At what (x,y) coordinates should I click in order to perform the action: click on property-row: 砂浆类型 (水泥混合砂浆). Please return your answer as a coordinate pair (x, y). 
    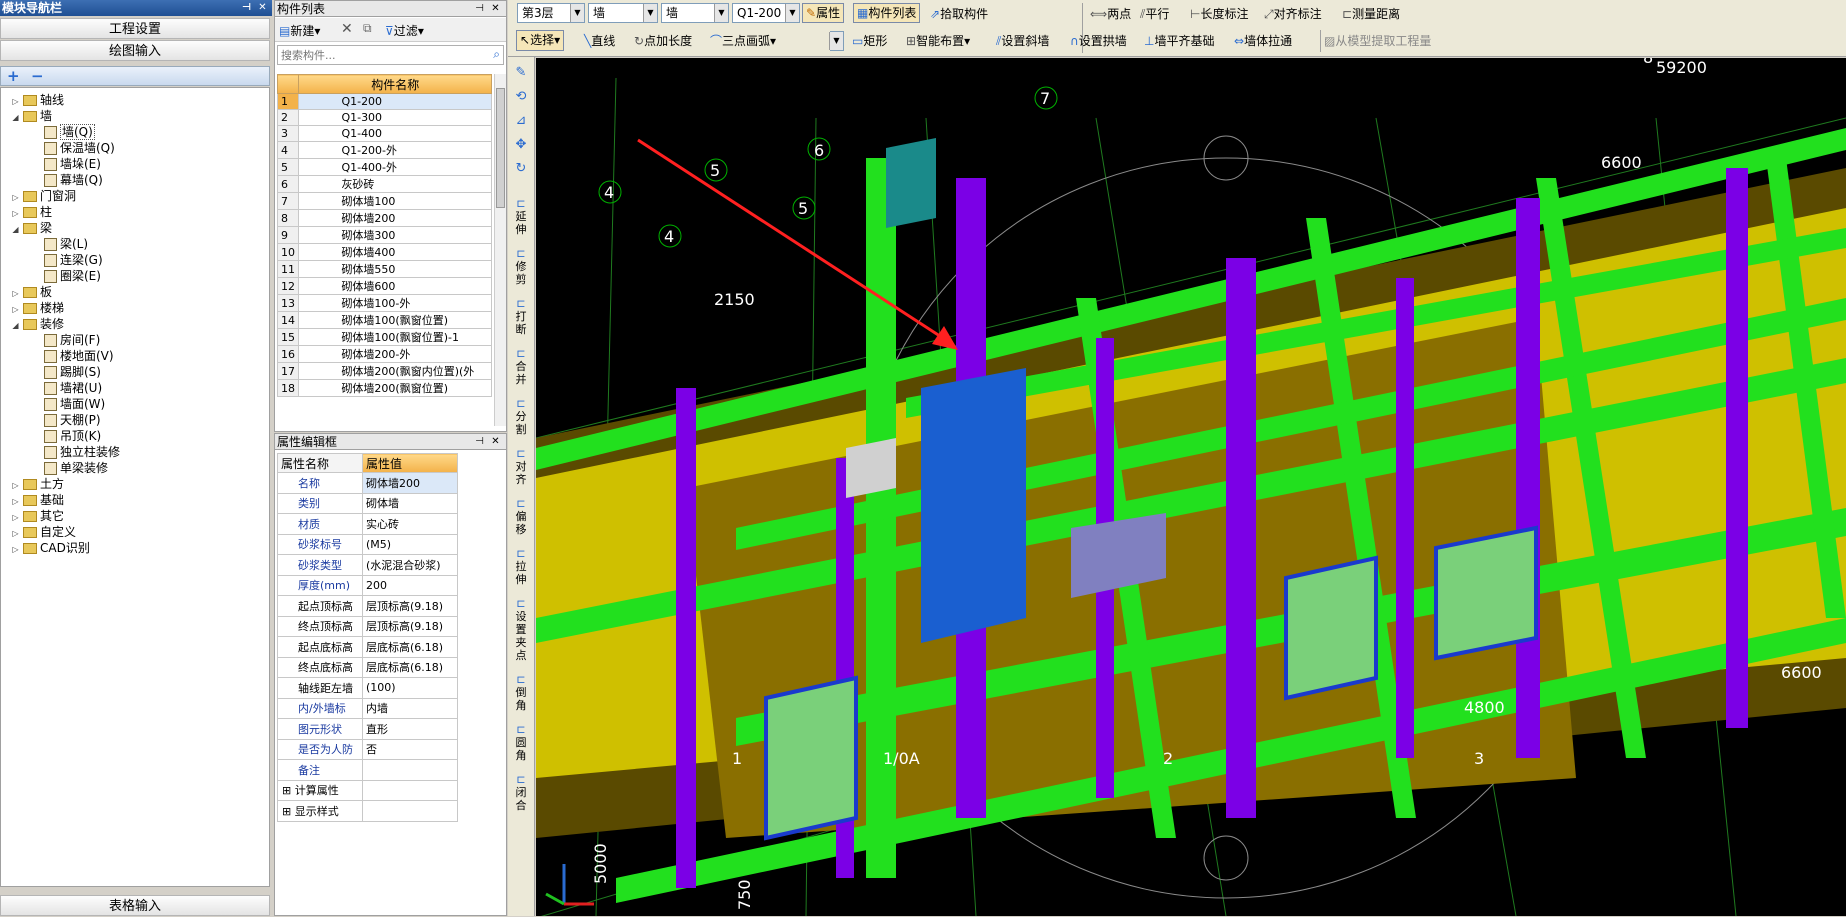
    Looking at the image, I should click on (367, 565).